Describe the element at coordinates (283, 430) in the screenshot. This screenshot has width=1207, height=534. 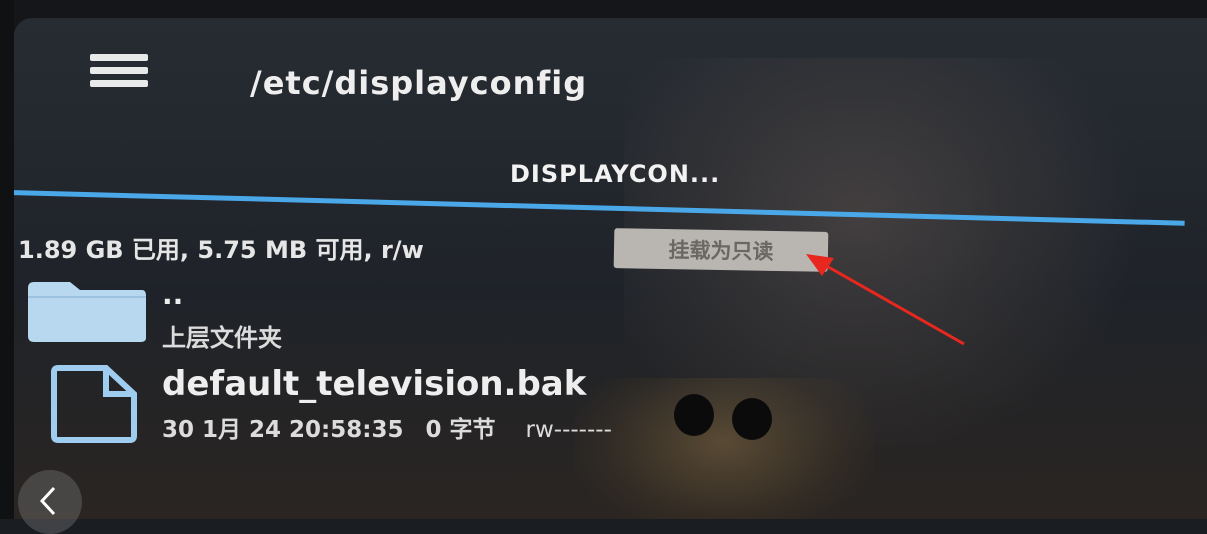
I see `file-date: 30 1月 24 20:58:35` at that location.